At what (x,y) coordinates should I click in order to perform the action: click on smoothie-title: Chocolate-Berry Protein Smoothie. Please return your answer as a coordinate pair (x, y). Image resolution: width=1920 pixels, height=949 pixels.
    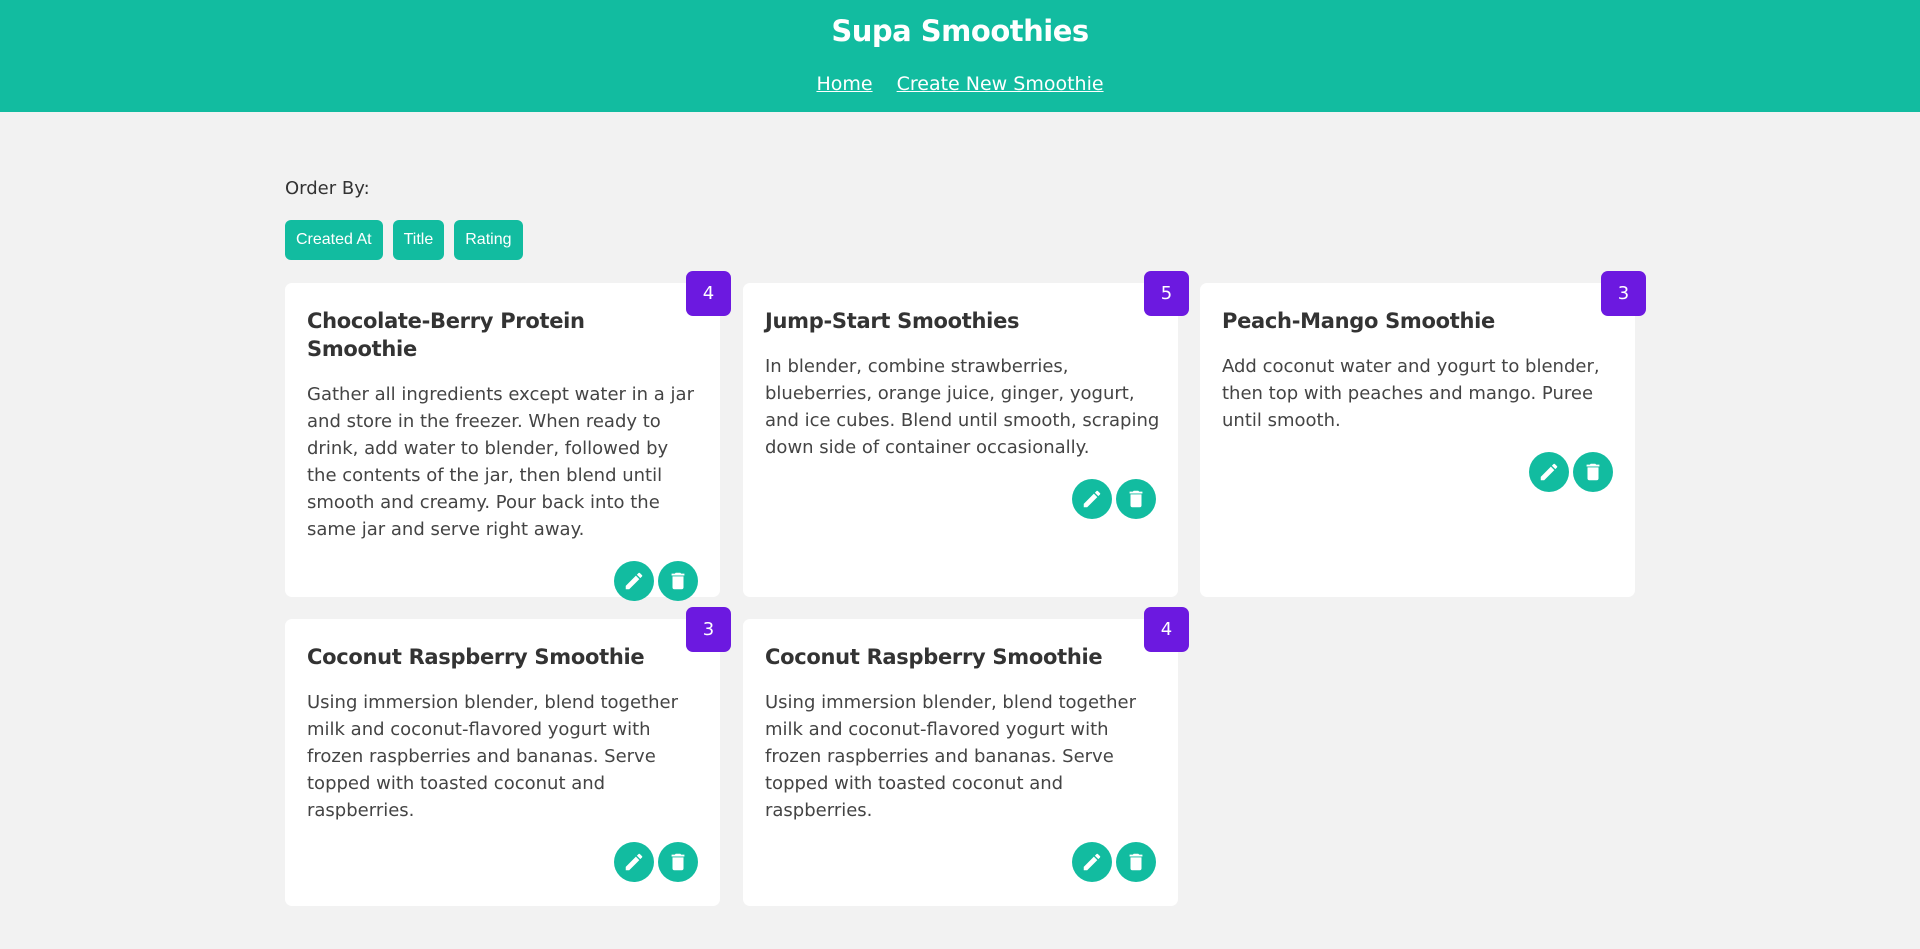
    Looking at the image, I should click on (446, 335).